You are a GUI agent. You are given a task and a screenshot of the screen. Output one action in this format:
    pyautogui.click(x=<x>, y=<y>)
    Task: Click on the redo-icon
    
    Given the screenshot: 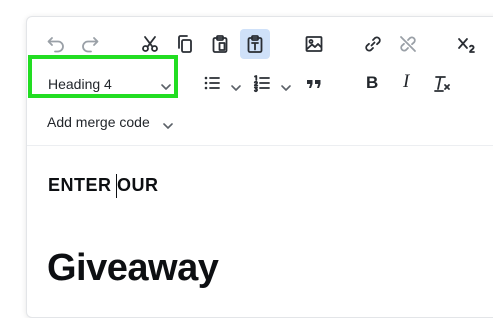 What is the action you would take?
    pyautogui.click(x=90, y=44)
    